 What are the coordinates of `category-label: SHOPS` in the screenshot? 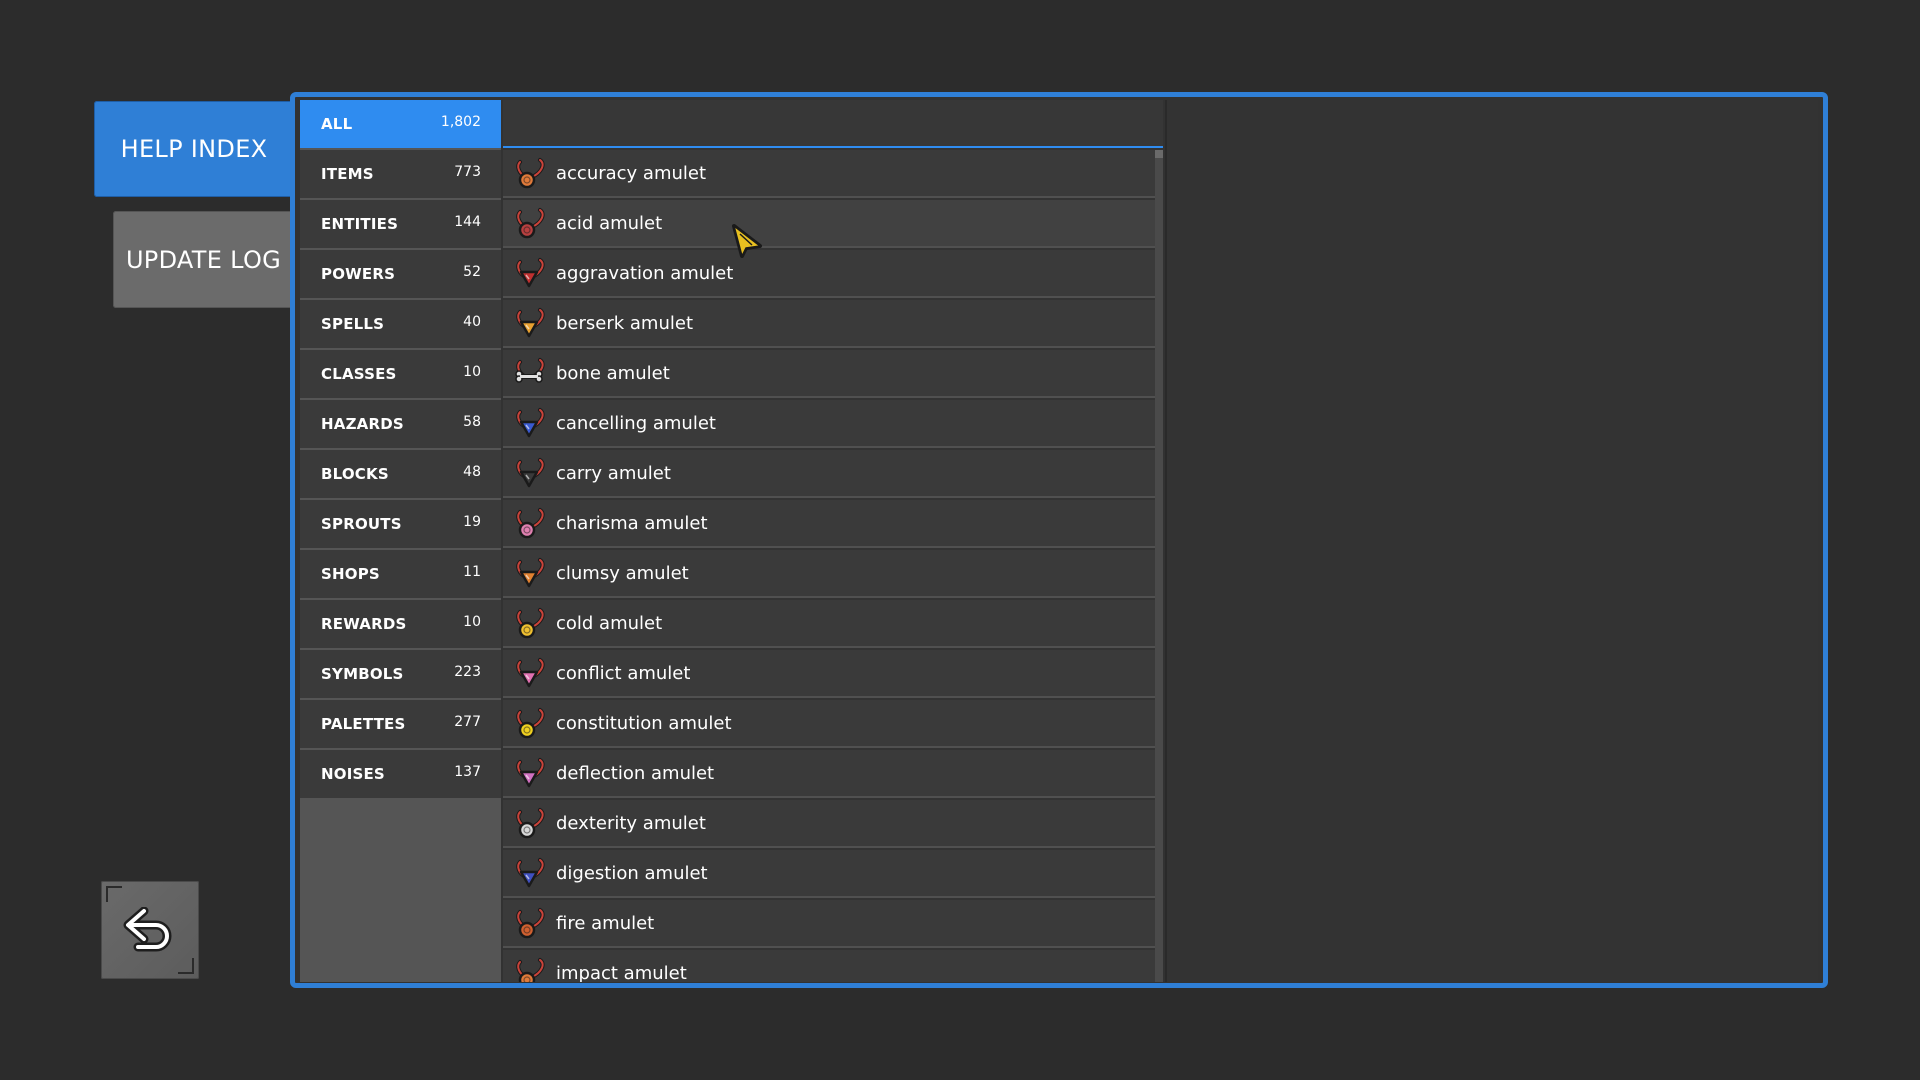 It's located at (350, 574).